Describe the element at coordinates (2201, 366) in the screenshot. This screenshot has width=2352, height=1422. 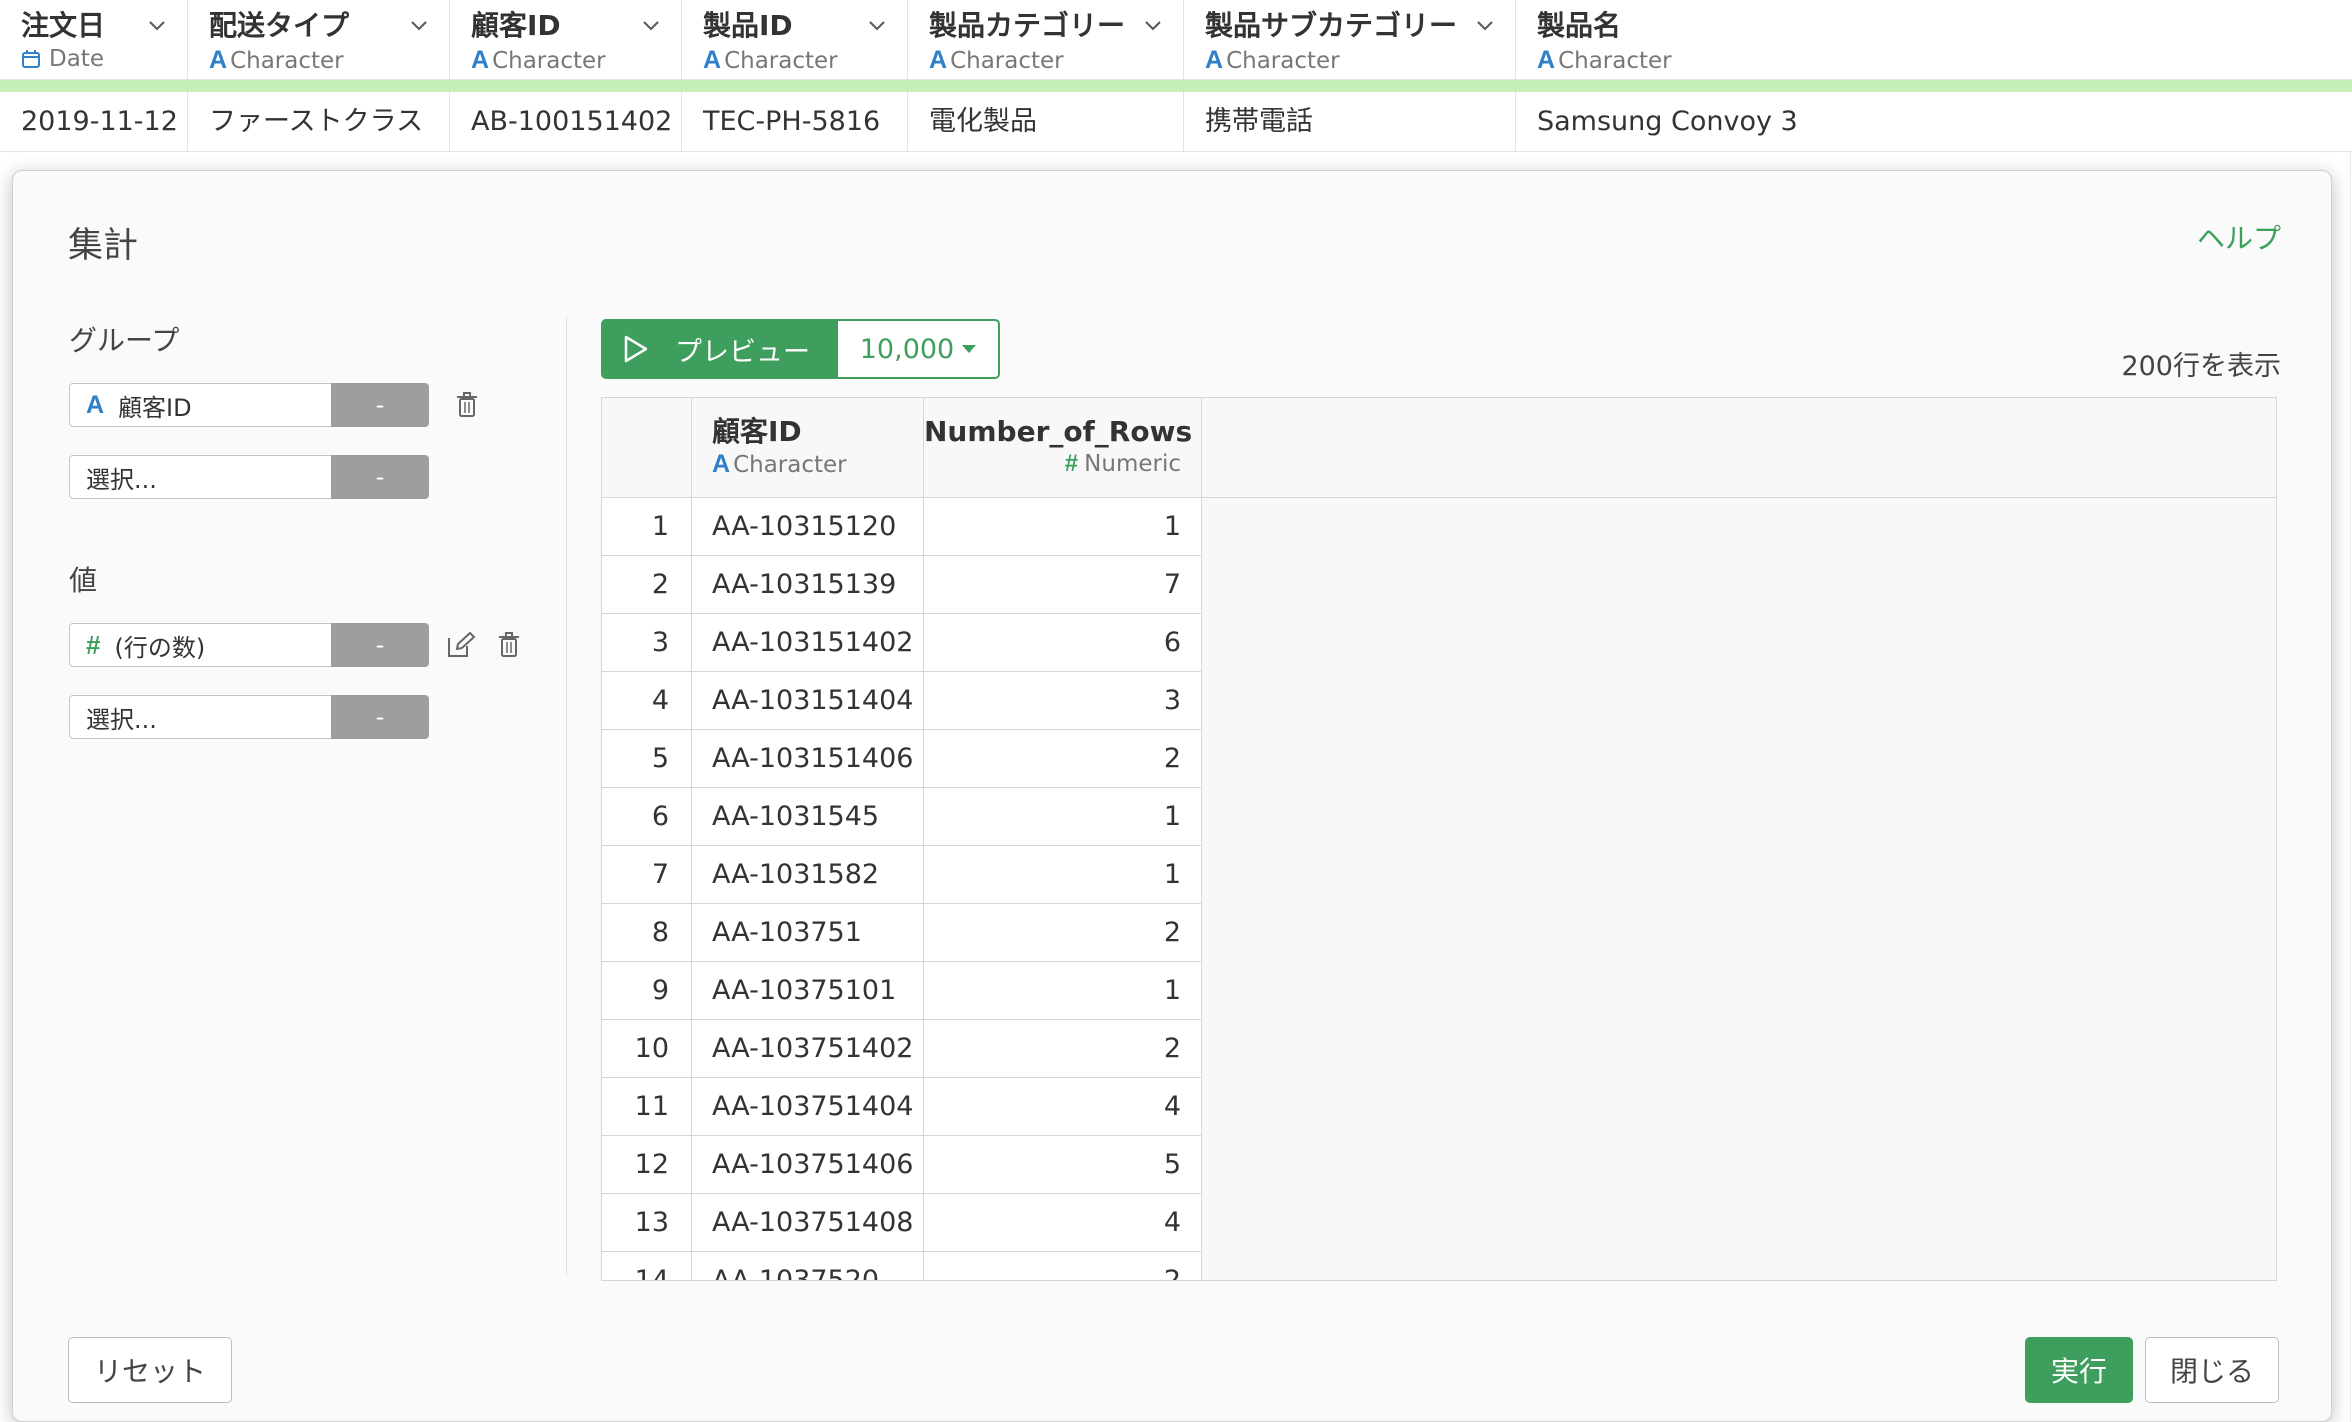
I see `rows-shown-count: 200行を表示` at that location.